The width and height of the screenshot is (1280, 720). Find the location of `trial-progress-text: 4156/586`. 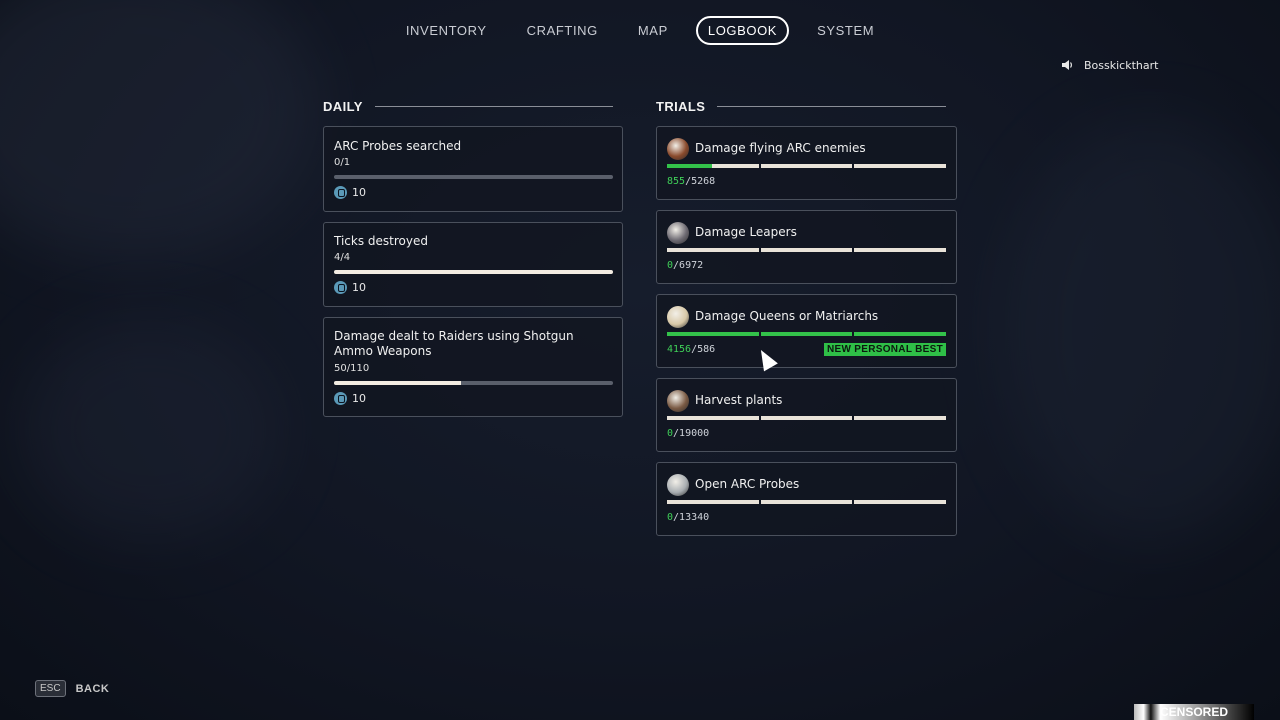

trial-progress-text: 4156/586 is located at coordinates (691, 349).